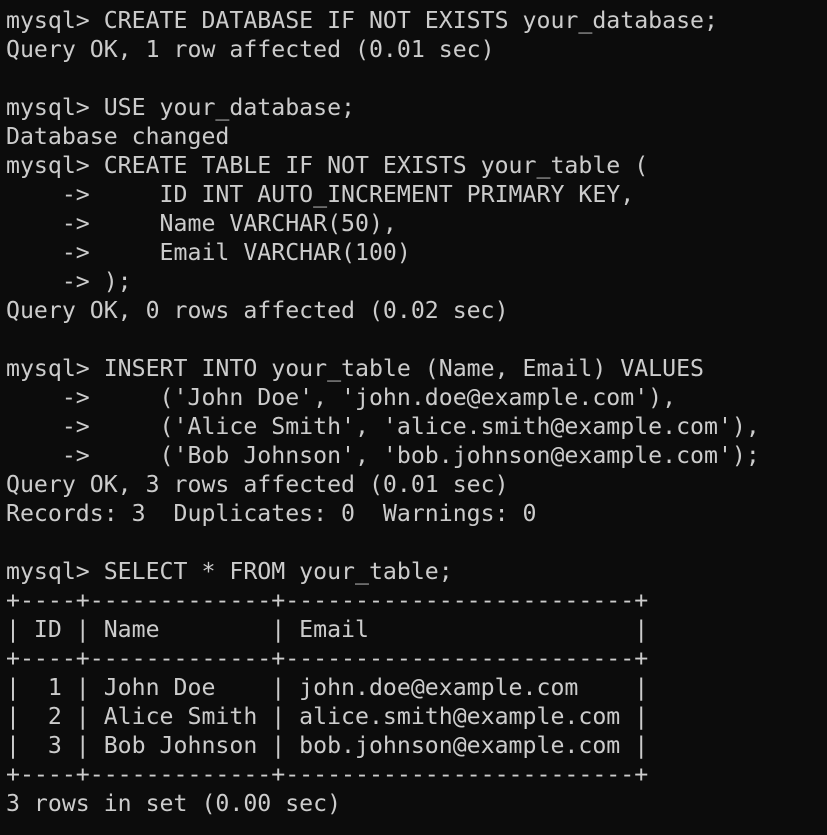 Image resolution: width=827 pixels, height=835 pixels. Describe the element at coordinates (229, 571) in the screenshot. I see `terminal-line: mysql> SELECT * FROM your_table;` at that location.